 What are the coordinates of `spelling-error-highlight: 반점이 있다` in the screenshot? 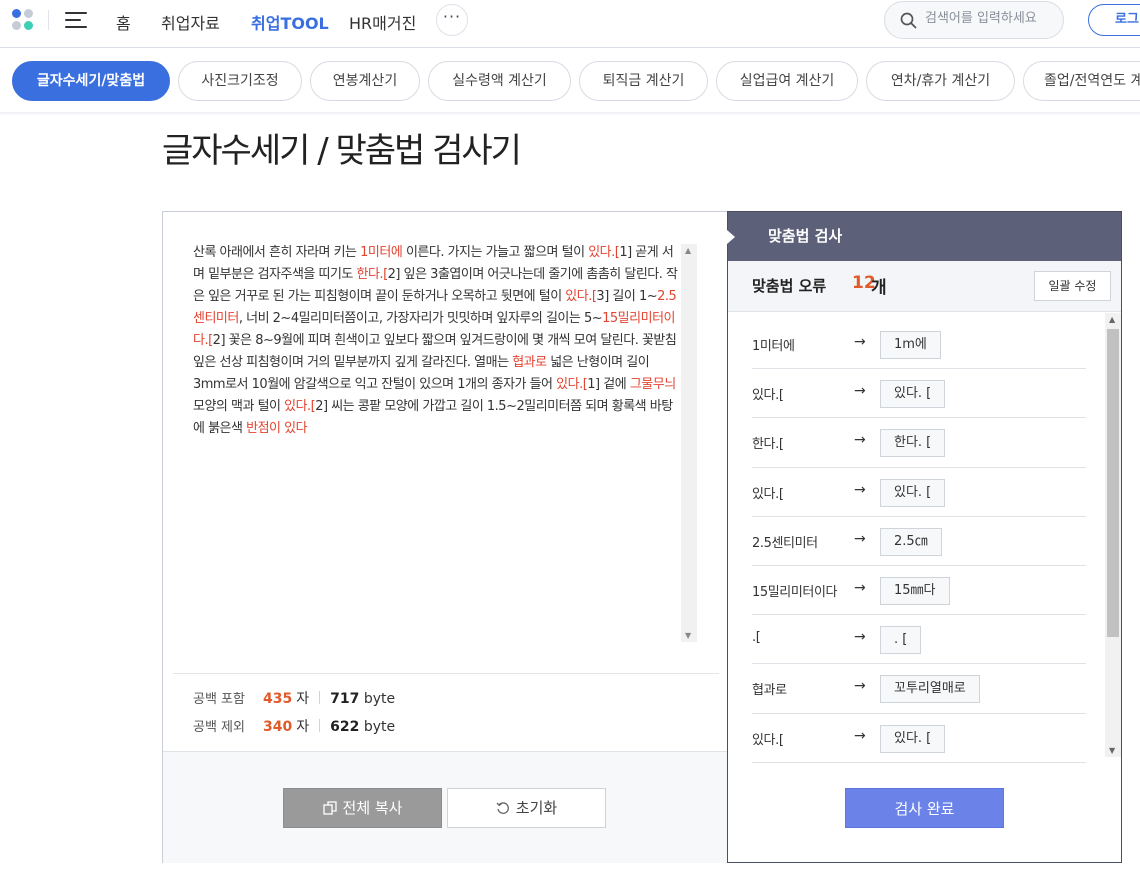 It's located at (276, 428).